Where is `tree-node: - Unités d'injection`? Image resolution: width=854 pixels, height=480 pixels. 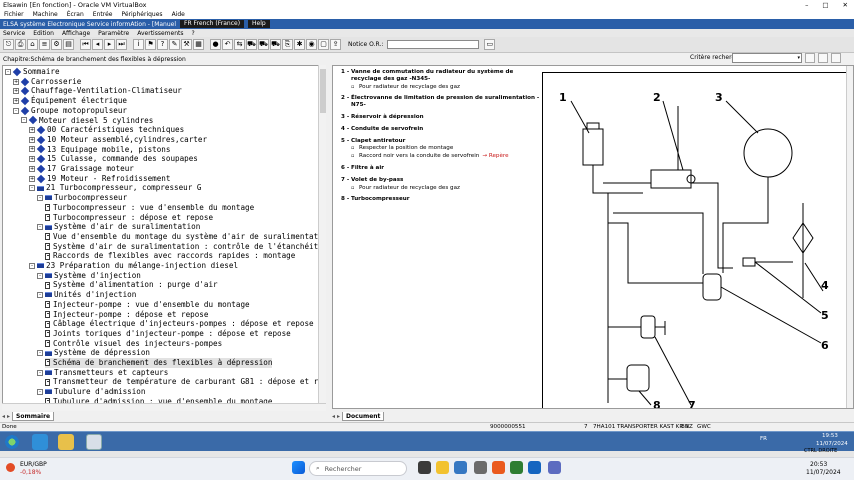 tree-node: - Unités d'injection is located at coordinates (86, 295).